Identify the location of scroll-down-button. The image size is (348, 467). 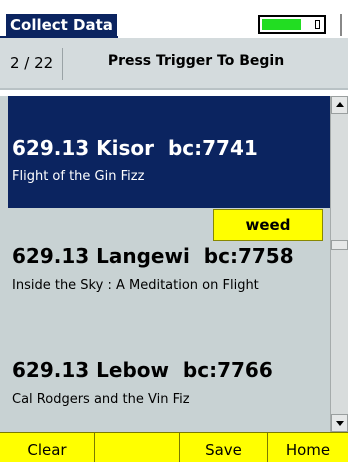
(339, 423).